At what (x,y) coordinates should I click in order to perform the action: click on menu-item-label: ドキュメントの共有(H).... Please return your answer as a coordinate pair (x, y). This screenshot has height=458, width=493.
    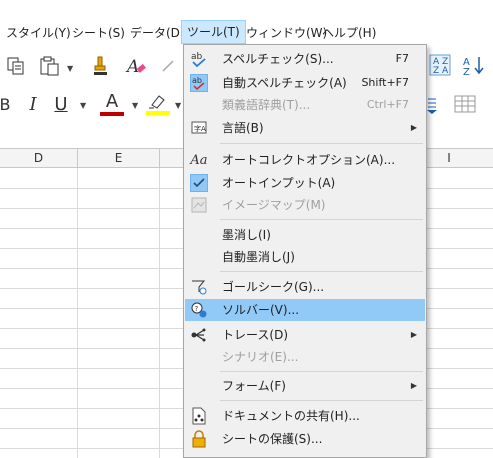
    Looking at the image, I should click on (291, 416).